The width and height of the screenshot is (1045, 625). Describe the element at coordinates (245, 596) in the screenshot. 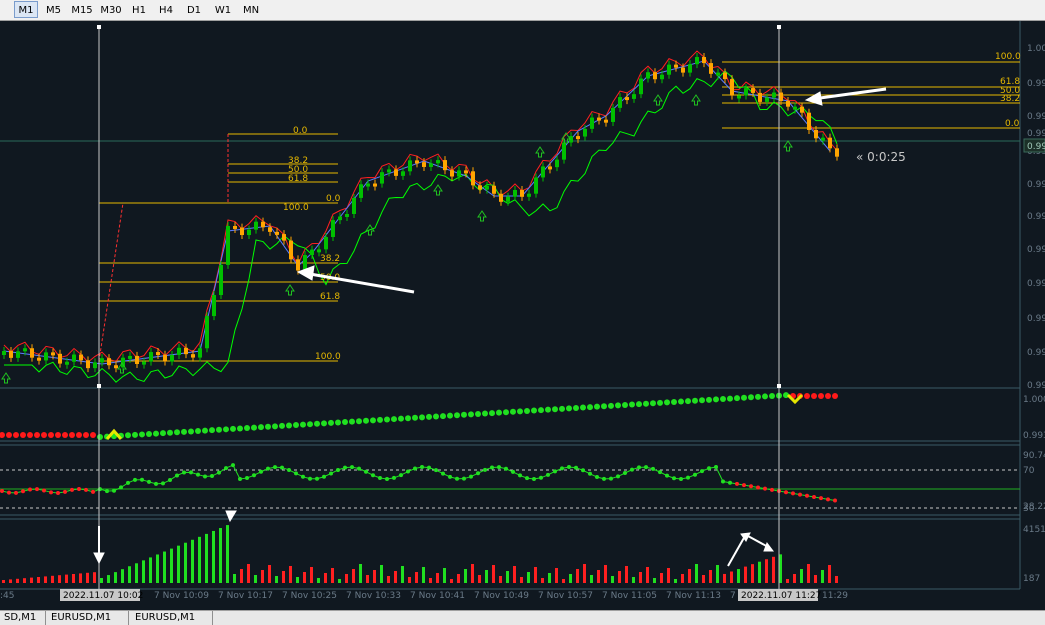

I see `time-label: 7 Nov 10:17` at that location.